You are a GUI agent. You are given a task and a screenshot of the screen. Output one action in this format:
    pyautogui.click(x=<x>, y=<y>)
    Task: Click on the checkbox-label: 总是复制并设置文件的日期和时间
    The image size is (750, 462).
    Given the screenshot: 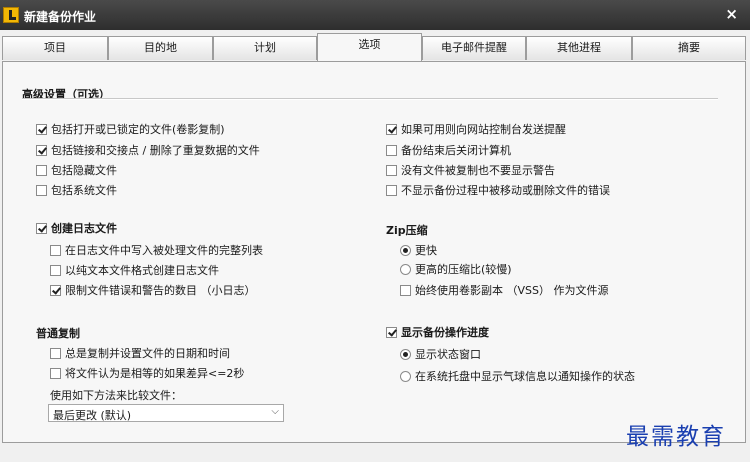 What is the action you would take?
    pyautogui.click(x=147, y=353)
    